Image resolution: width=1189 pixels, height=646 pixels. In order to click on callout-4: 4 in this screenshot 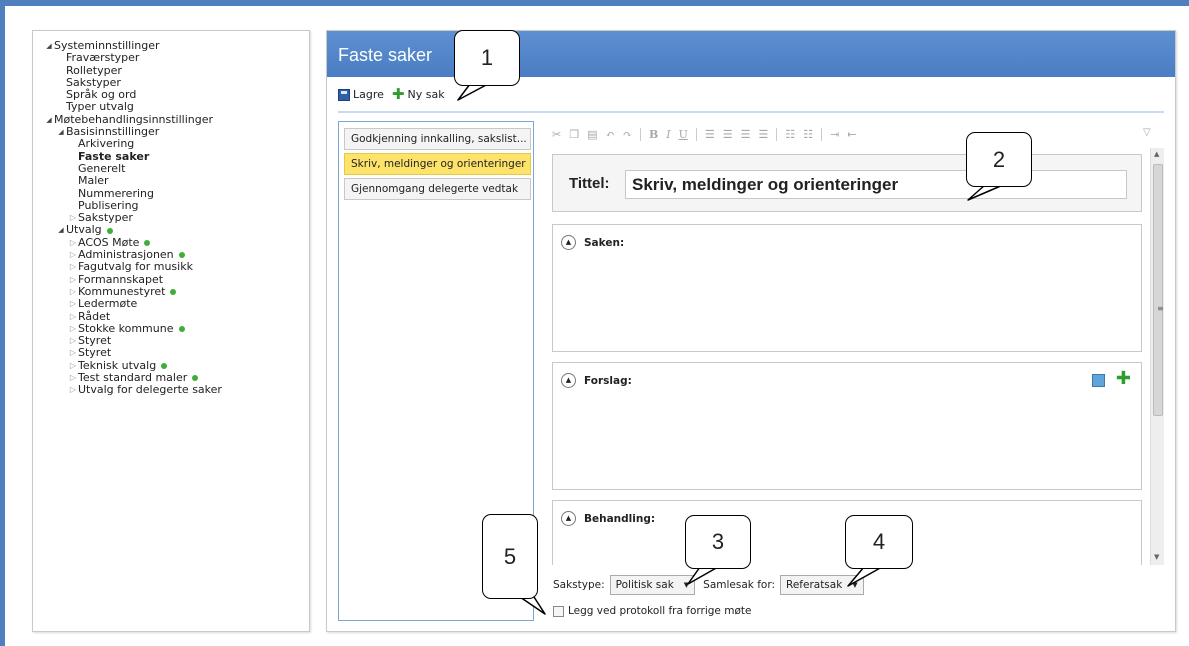, I will do `click(879, 542)`.